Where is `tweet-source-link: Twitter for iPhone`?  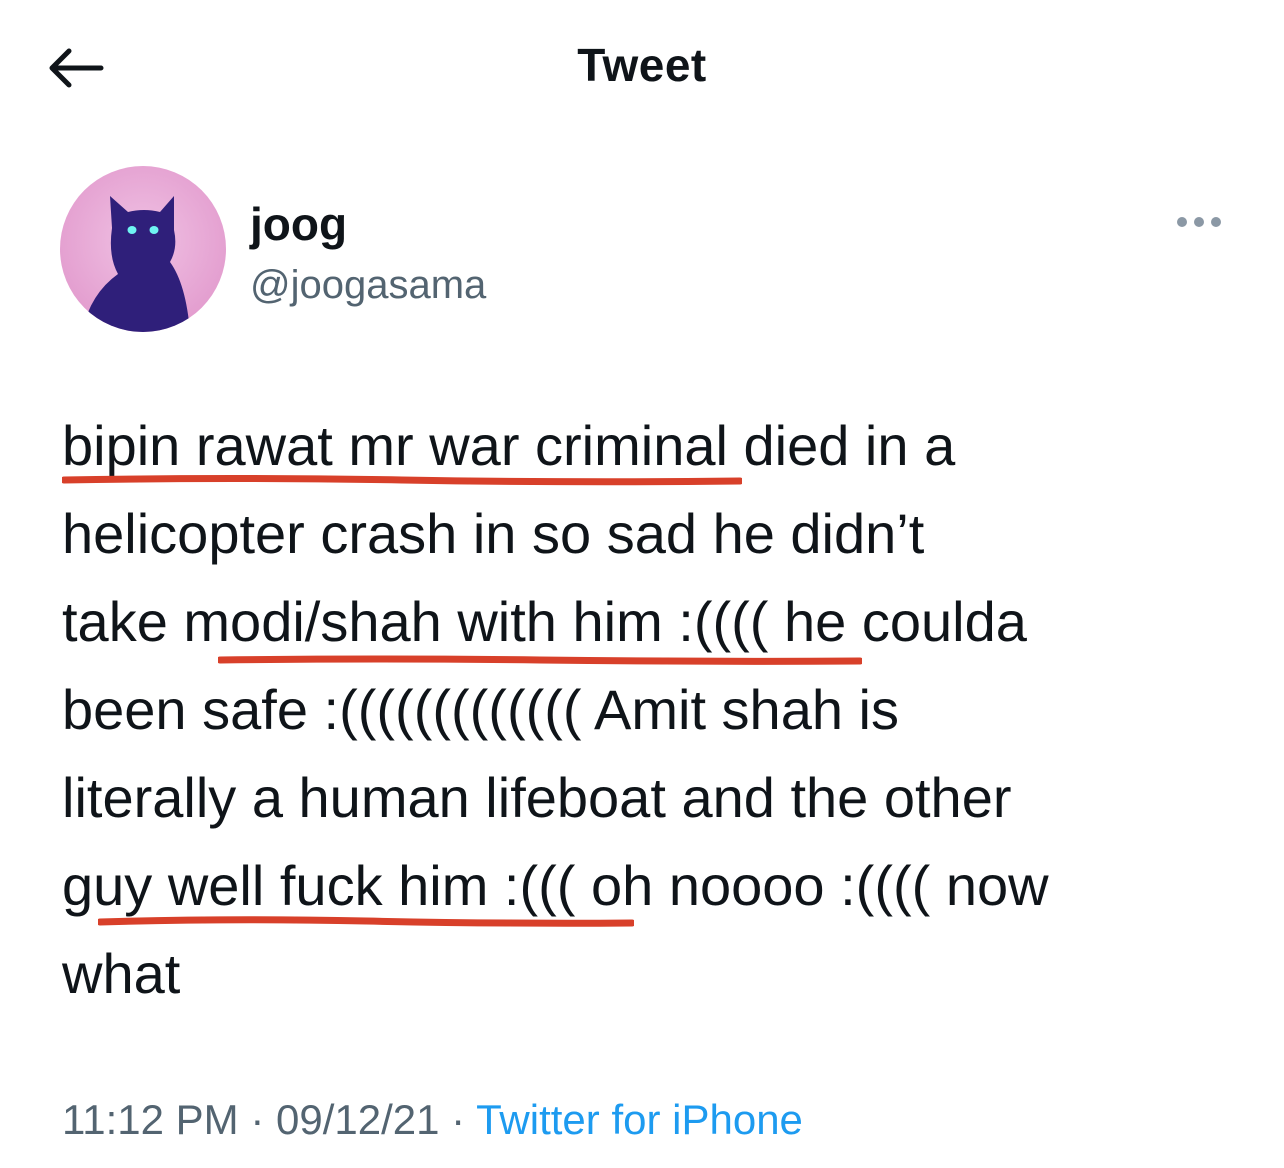
tweet-source-link: Twitter for iPhone is located at coordinates (639, 1119).